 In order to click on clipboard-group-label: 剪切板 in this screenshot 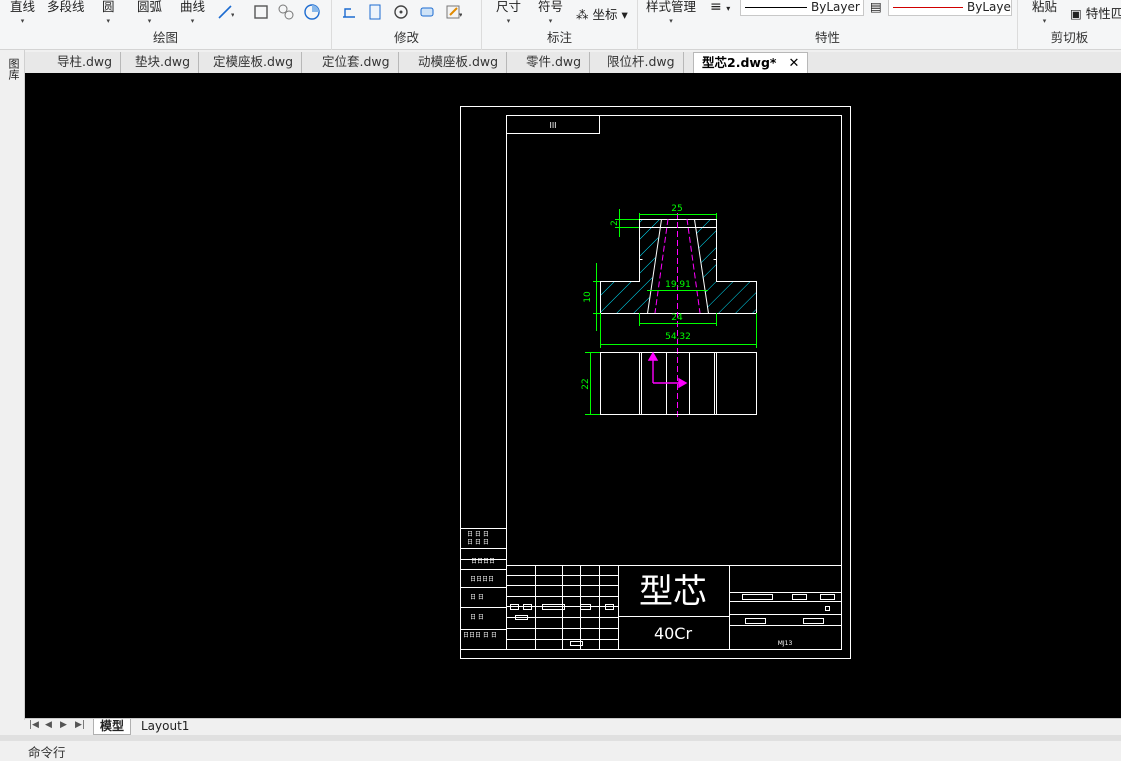, I will do `click(1069, 37)`.